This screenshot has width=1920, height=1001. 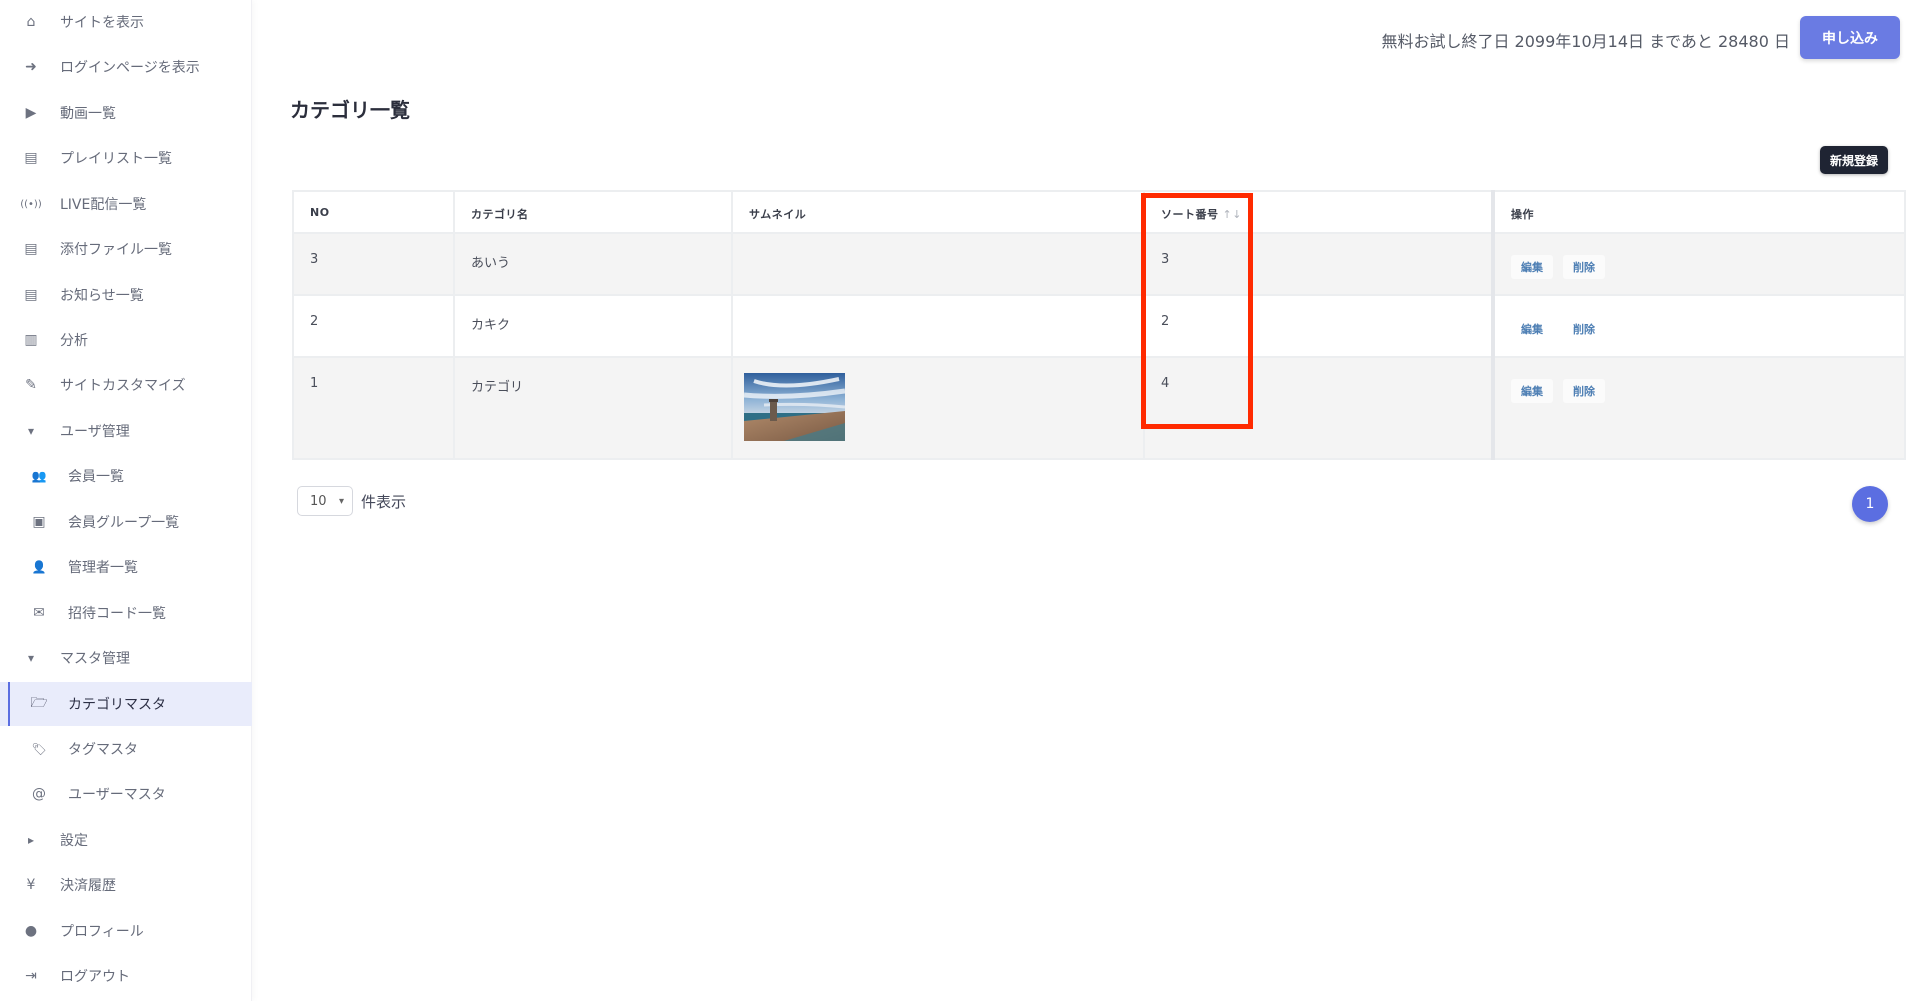 What do you see at coordinates (1318, 326) in the screenshot?
I see `cell-sort-number: 2` at bounding box center [1318, 326].